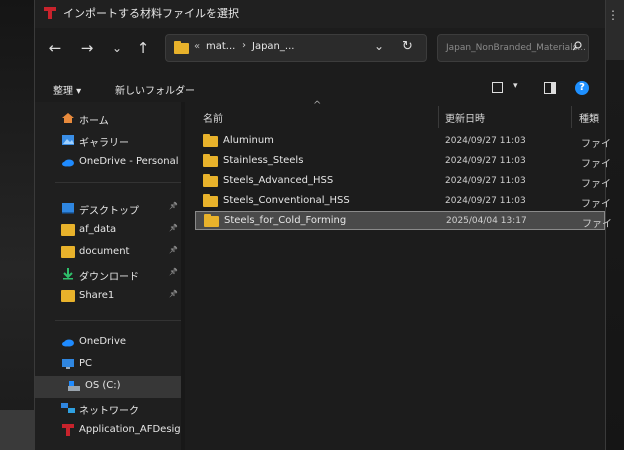  Describe the element at coordinates (104, 251) in the screenshot. I see `sidebar-item-label: document` at that location.